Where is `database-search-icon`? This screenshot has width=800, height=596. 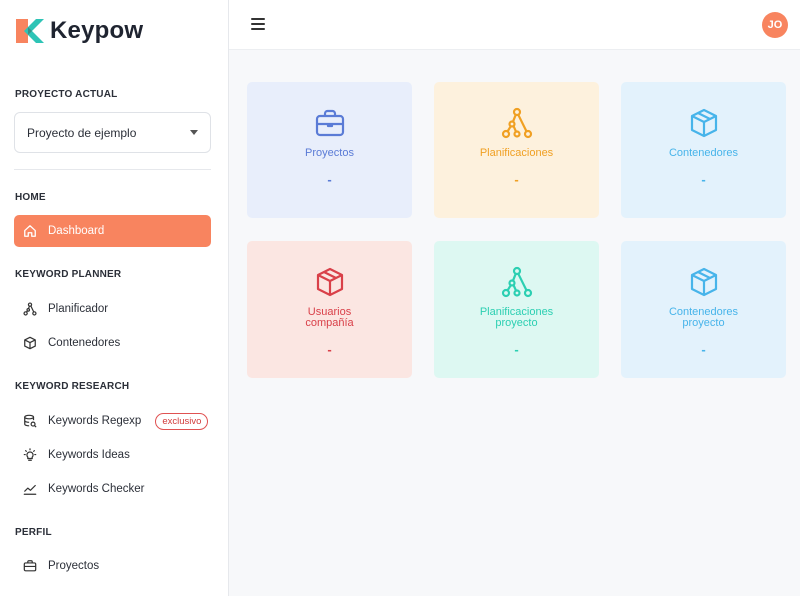
database-search-icon is located at coordinates (30, 421).